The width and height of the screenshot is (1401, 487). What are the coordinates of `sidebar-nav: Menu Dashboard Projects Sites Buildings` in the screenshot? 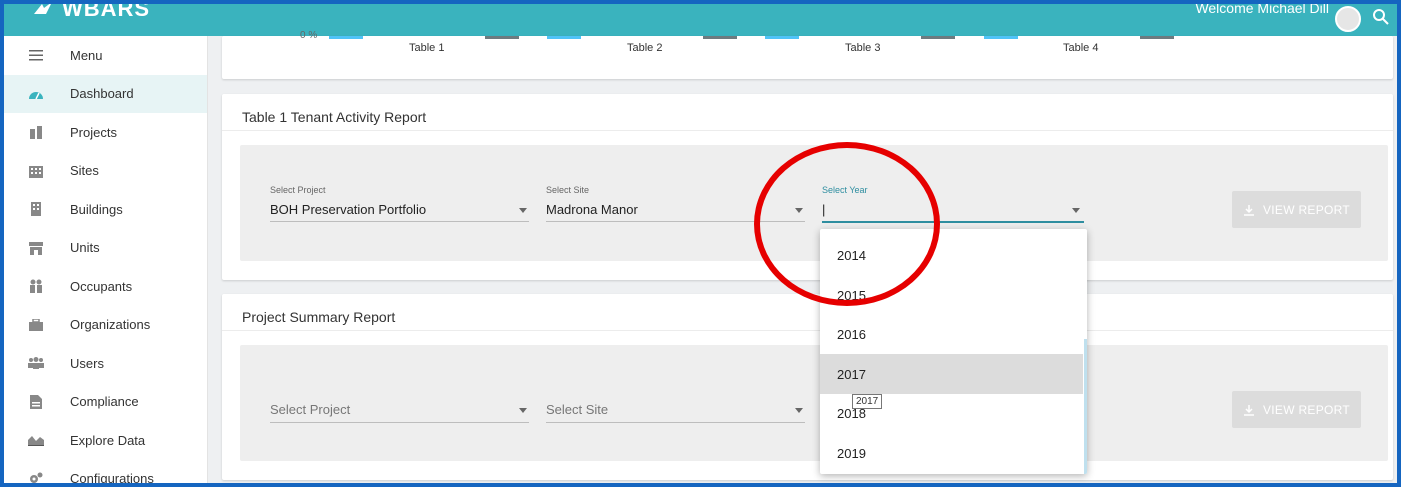 It's located at (106, 261).